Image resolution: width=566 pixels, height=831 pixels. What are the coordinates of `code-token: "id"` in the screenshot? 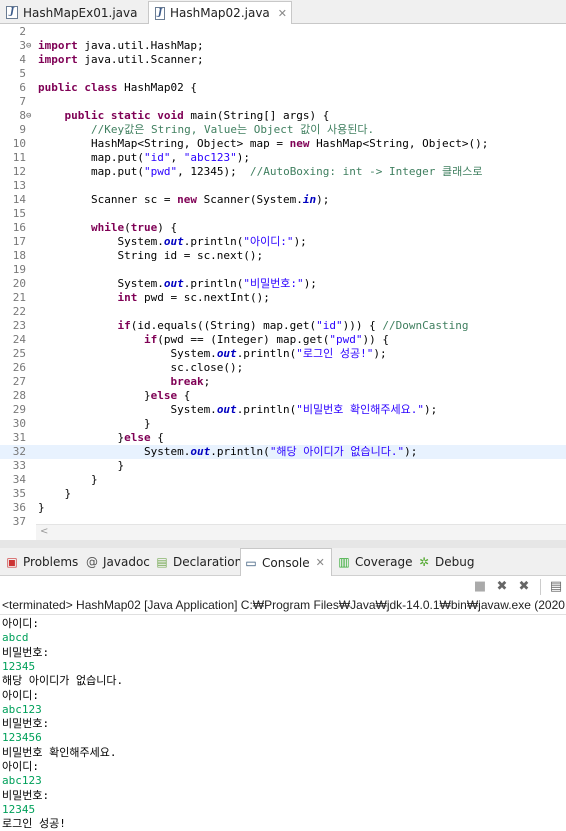 It's located at (157, 157).